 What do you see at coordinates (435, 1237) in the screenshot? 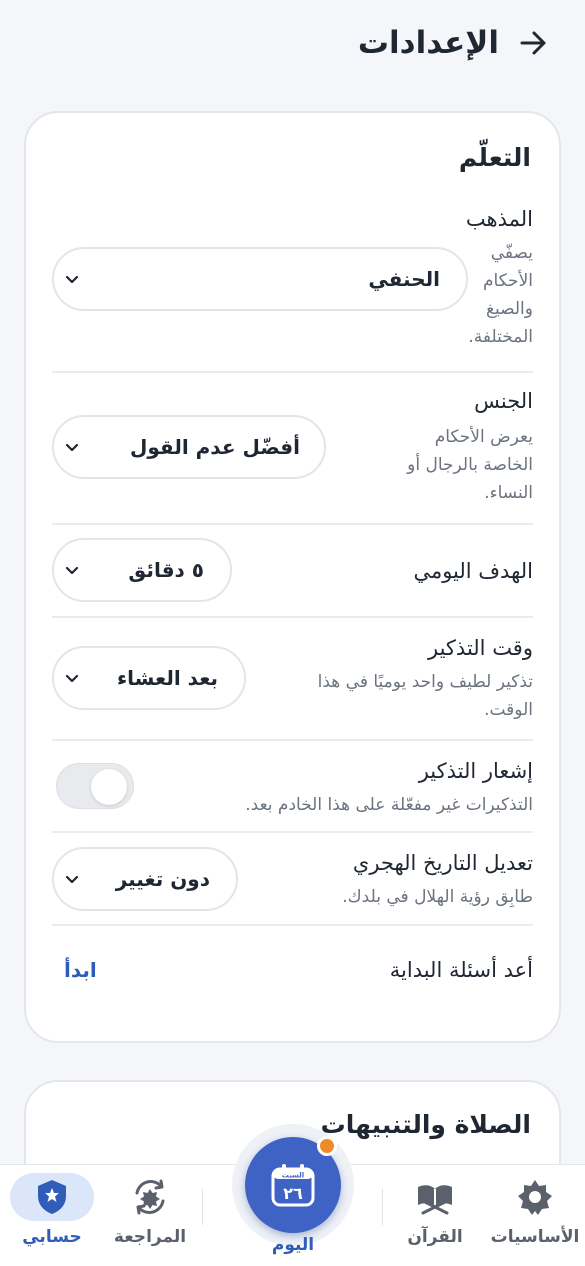
I see `nav-label: القرآن` at bounding box center [435, 1237].